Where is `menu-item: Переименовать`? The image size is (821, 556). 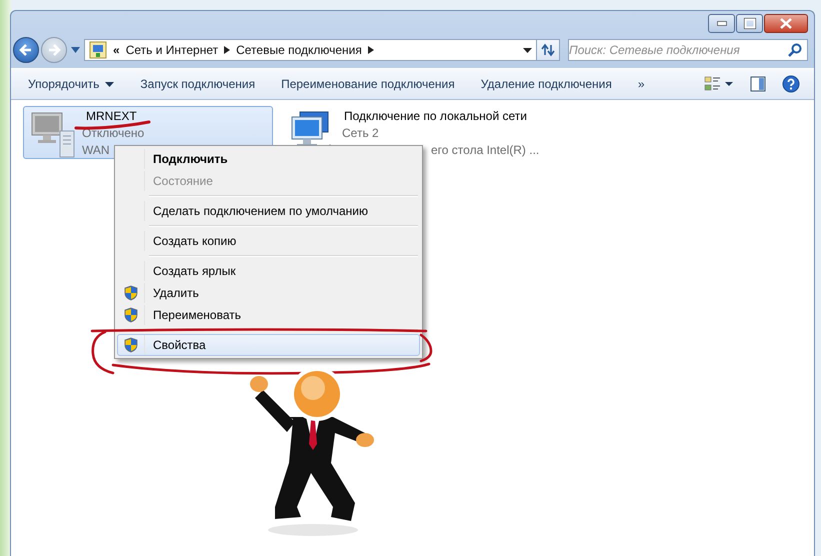
menu-item: Переименовать is located at coordinates (268, 315).